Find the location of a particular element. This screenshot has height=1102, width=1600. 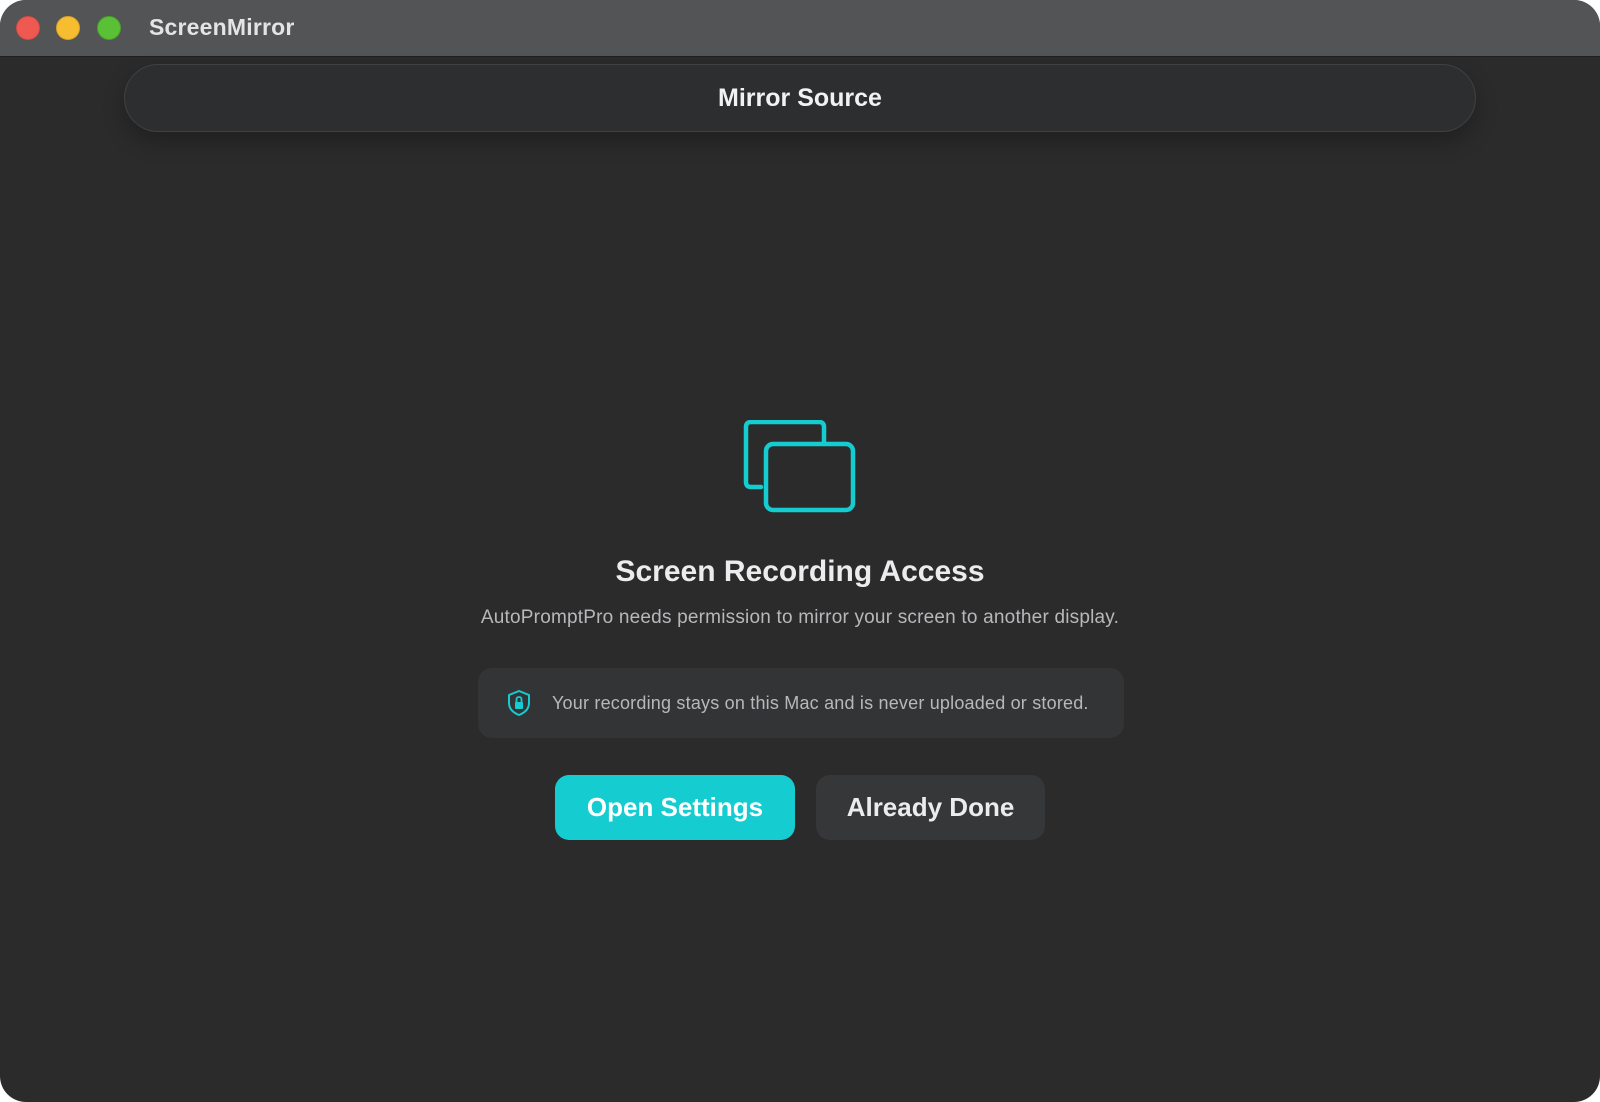

open-settings-button: Open Settings is located at coordinates (675, 807).